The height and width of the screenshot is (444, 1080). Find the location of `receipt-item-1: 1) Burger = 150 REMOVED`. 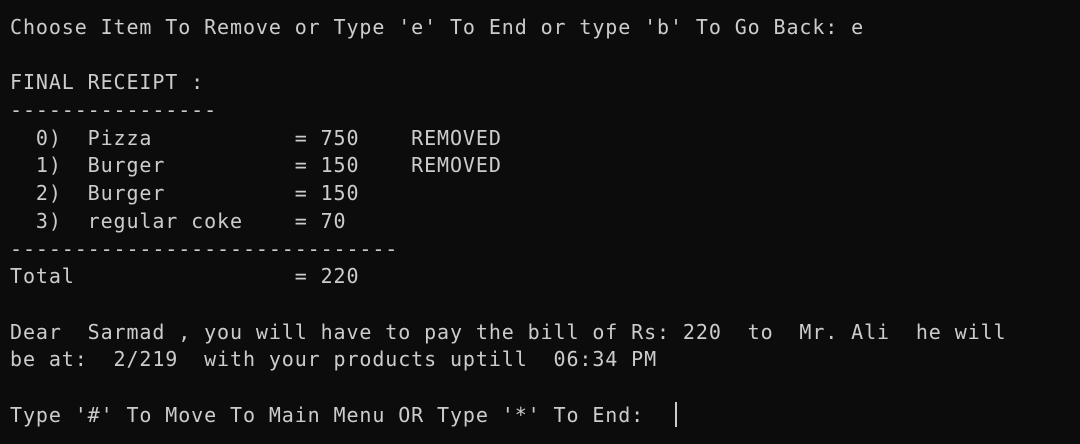

receipt-item-1: 1) Burger = 150 REMOVED is located at coordinates (256, 165).